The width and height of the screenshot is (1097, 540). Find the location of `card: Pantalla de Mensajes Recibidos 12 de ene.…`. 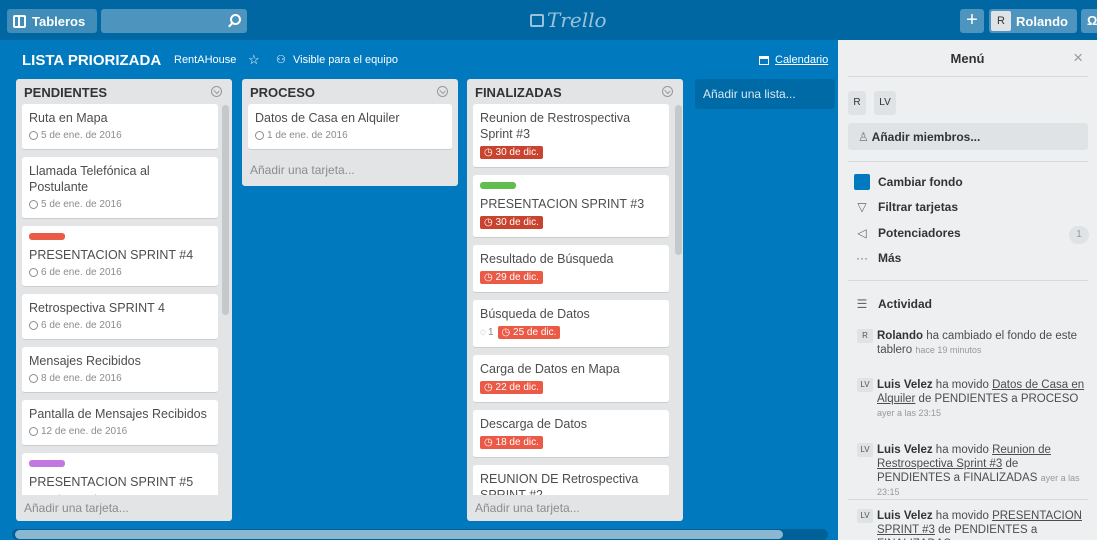

card: Pantalla de Mensajes Recibidos 12 de ene.… is located at coordinates (120, 423).